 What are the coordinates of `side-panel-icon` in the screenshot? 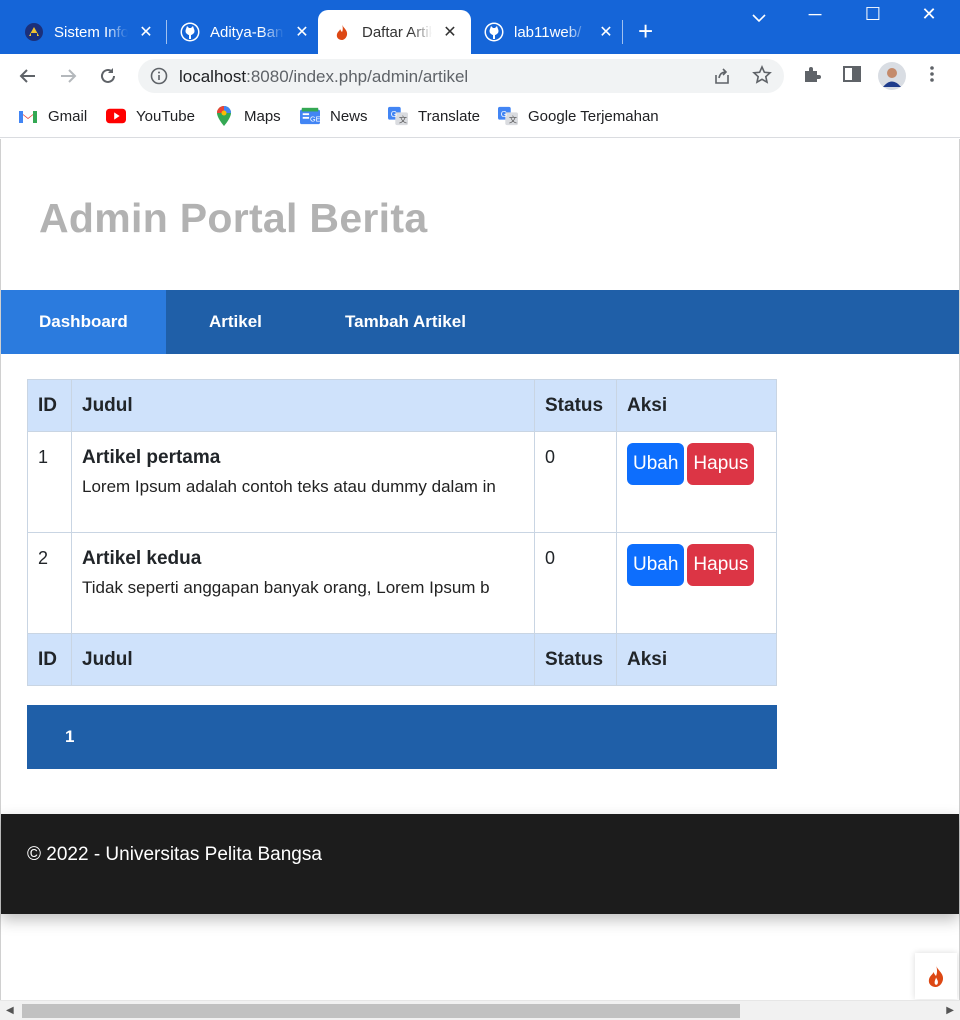 It's located at (852, 76).